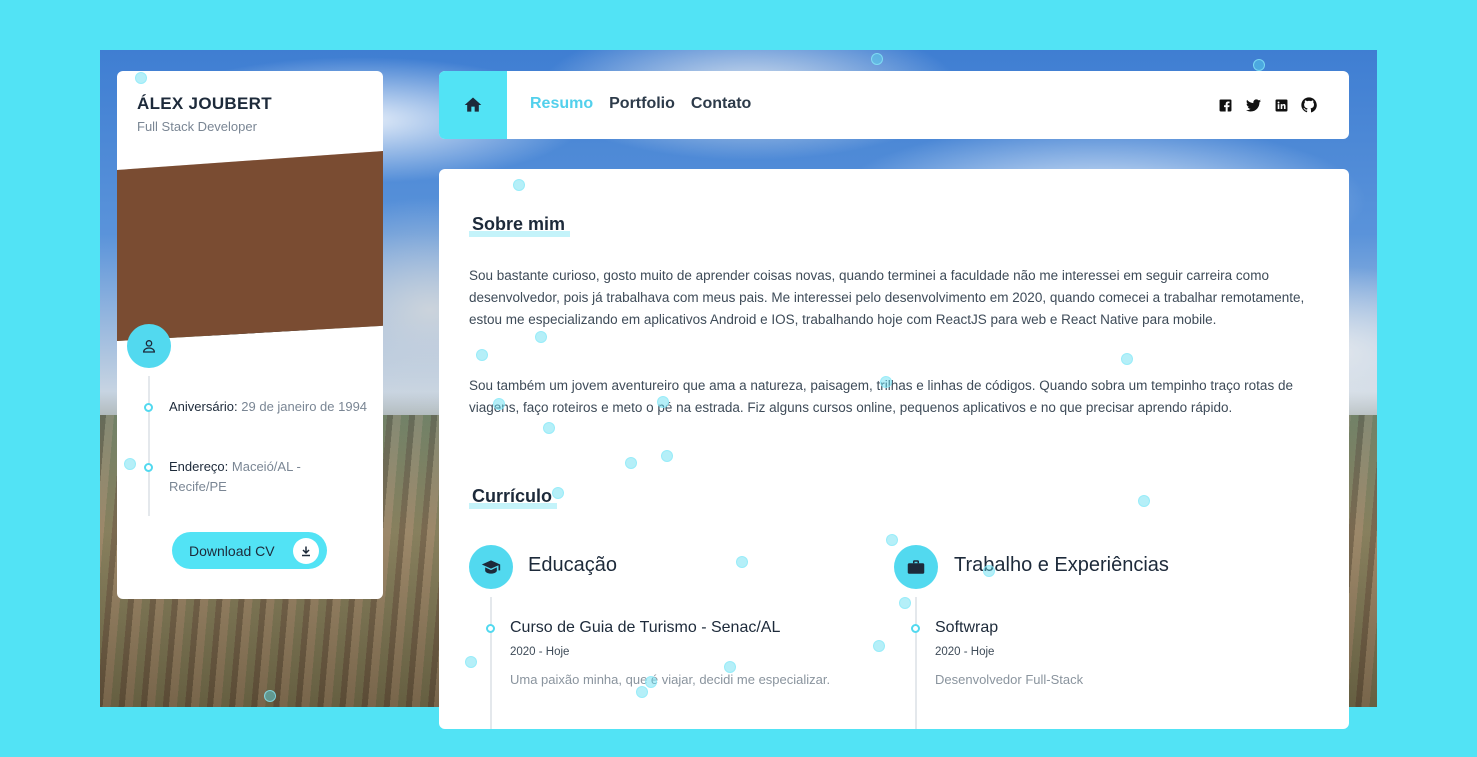 Image resolution: width=1477 pixels, height=757 pixels. What do you see at coordinates (520, 225) in the screenshot?
I see `about-title: Sobre mim` at bounding box center [520, 225].